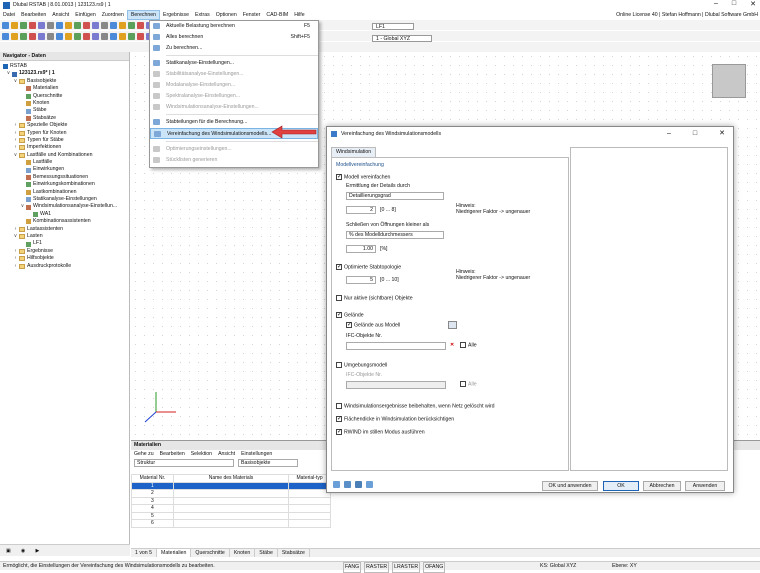 This screenshot has height=573, width=760. Describe the element at coordinates (452, 325) in the screenshot. I see `terrain-pick-icon` at that location.